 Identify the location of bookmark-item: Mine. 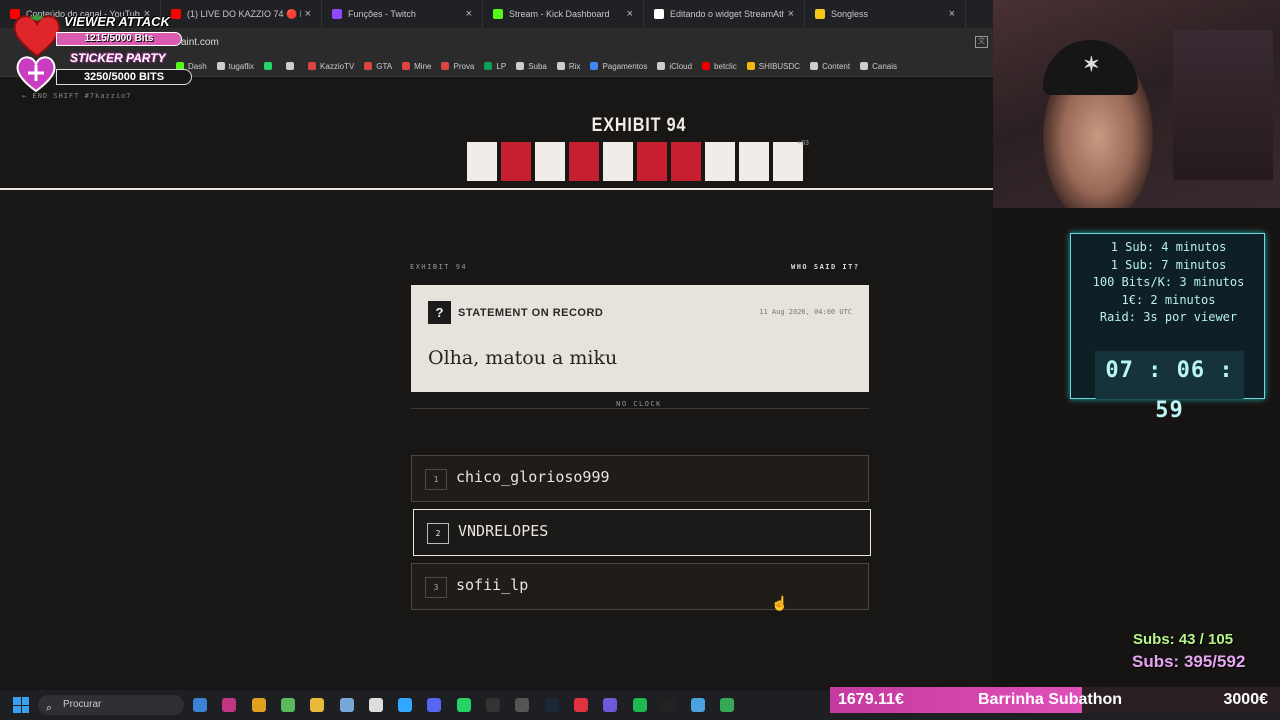
(416, 66).